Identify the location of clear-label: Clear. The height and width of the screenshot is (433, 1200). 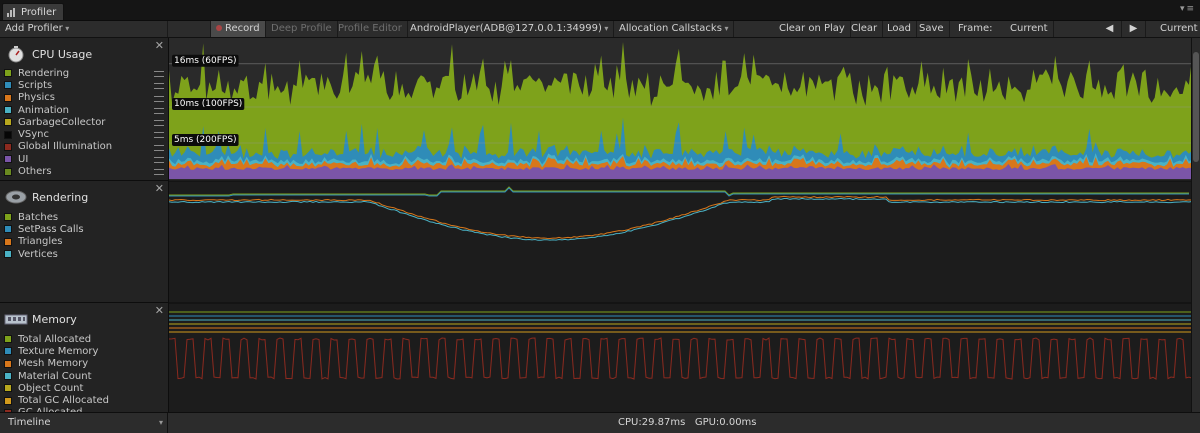
(864, 28).